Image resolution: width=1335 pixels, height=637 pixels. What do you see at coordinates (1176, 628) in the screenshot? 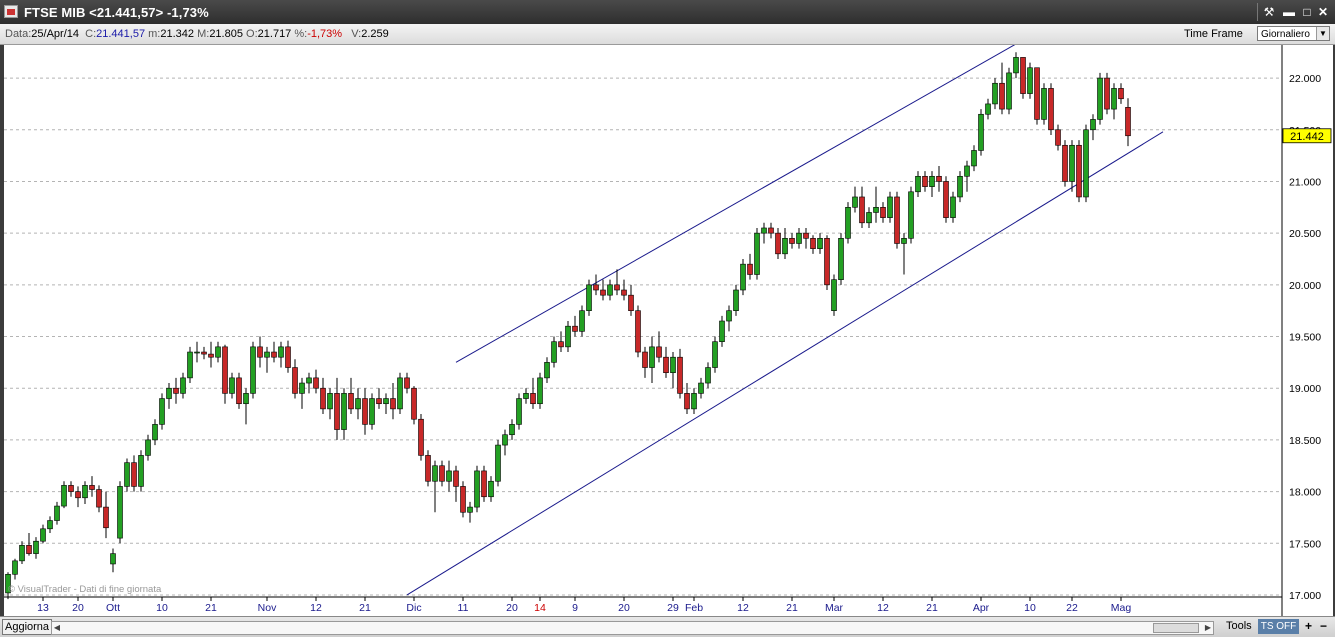
I see `scroll-thumb` at bounding box center [1176, 628].